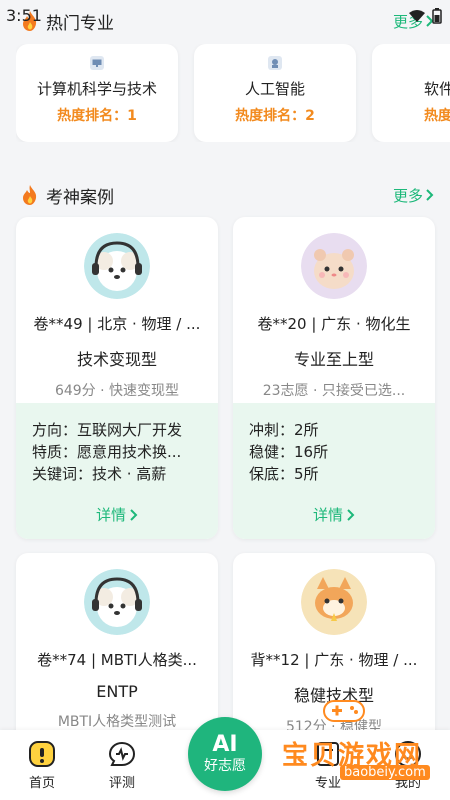 This screenshot has height=800, width=450. What do you see at coordinates (274, 89) in the screenshot?
I see `hot-major-name: 人工智能` at bounding box center [274, 89].